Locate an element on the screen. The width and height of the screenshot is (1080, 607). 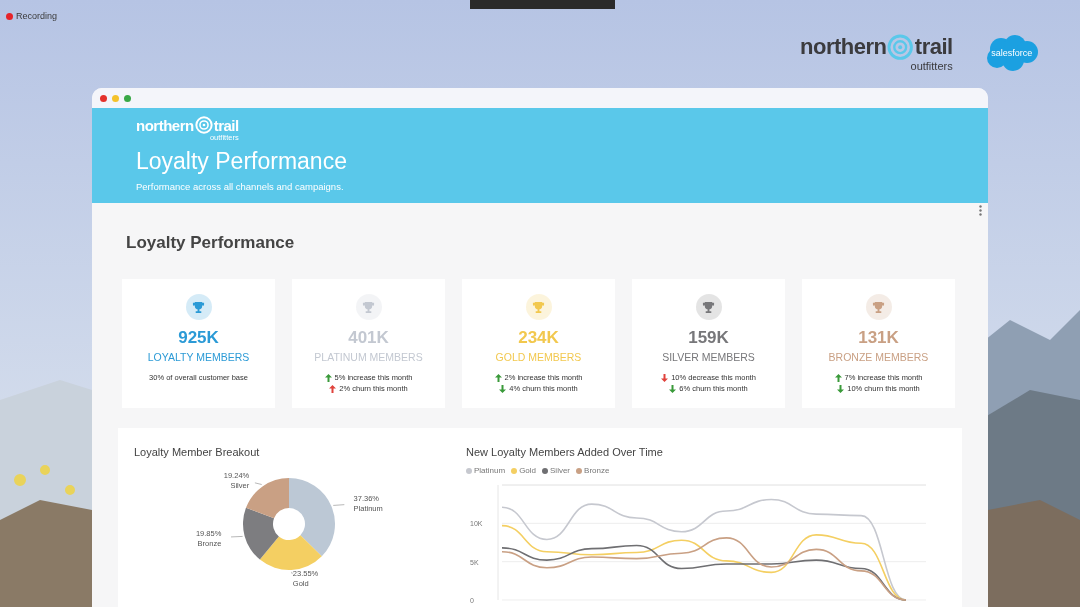
recording-label: Recording is located at coordinates (37, 16).